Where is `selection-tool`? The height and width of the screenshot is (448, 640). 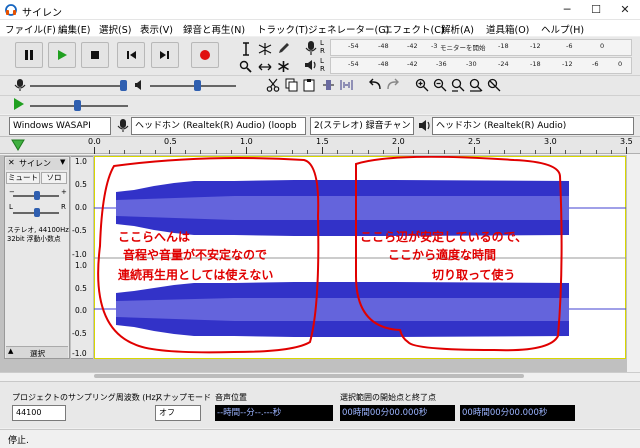
selection-tool is located at coordinates (245, 48).